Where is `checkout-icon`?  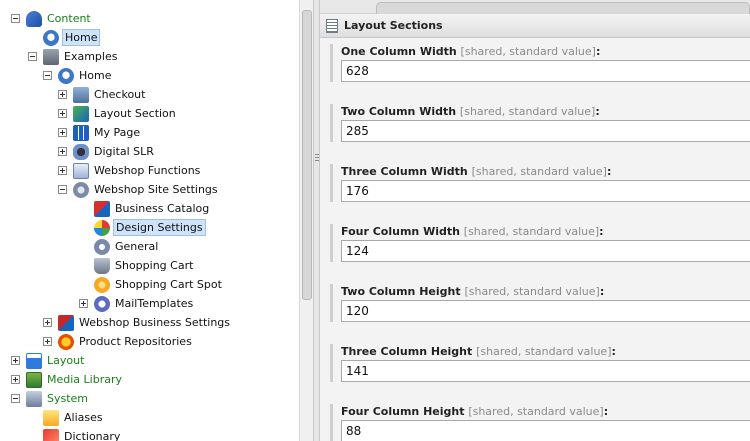
checkout-icon is located at coordinates (81, 94).